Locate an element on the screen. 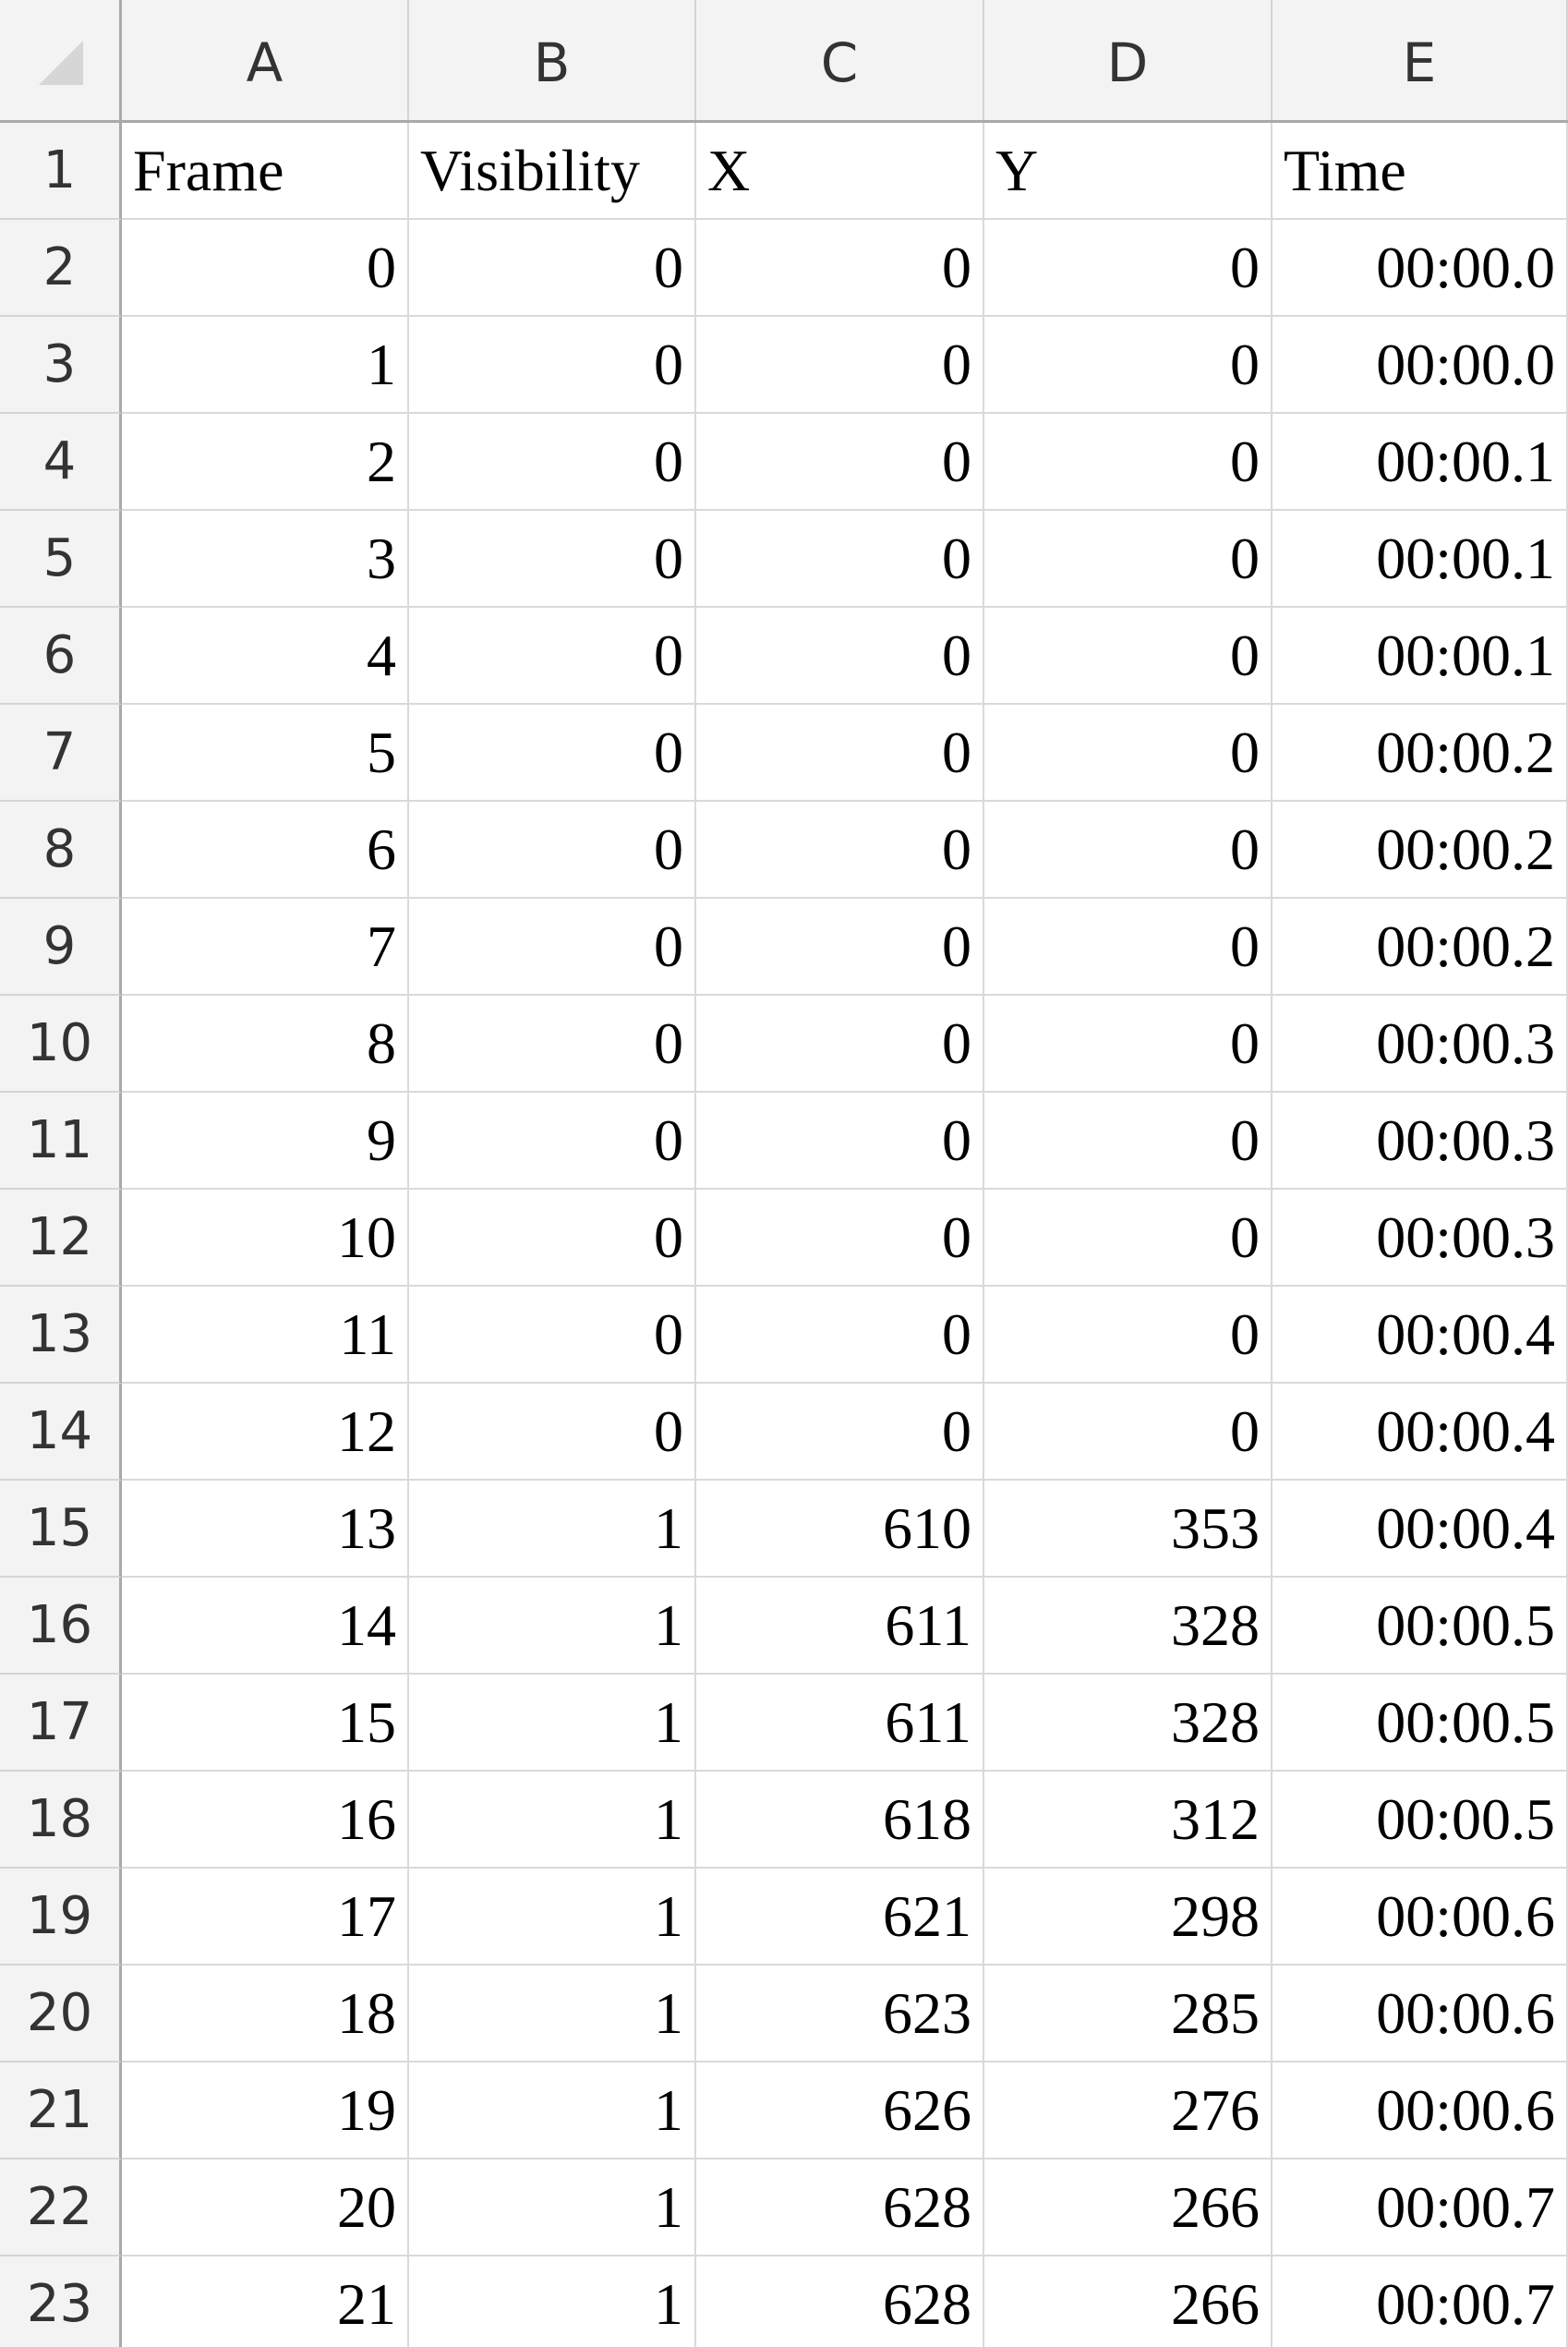 The height and width of the screenshot is (2347, 1568). cell-frame: 13 is located at coordinates (265, 1529).